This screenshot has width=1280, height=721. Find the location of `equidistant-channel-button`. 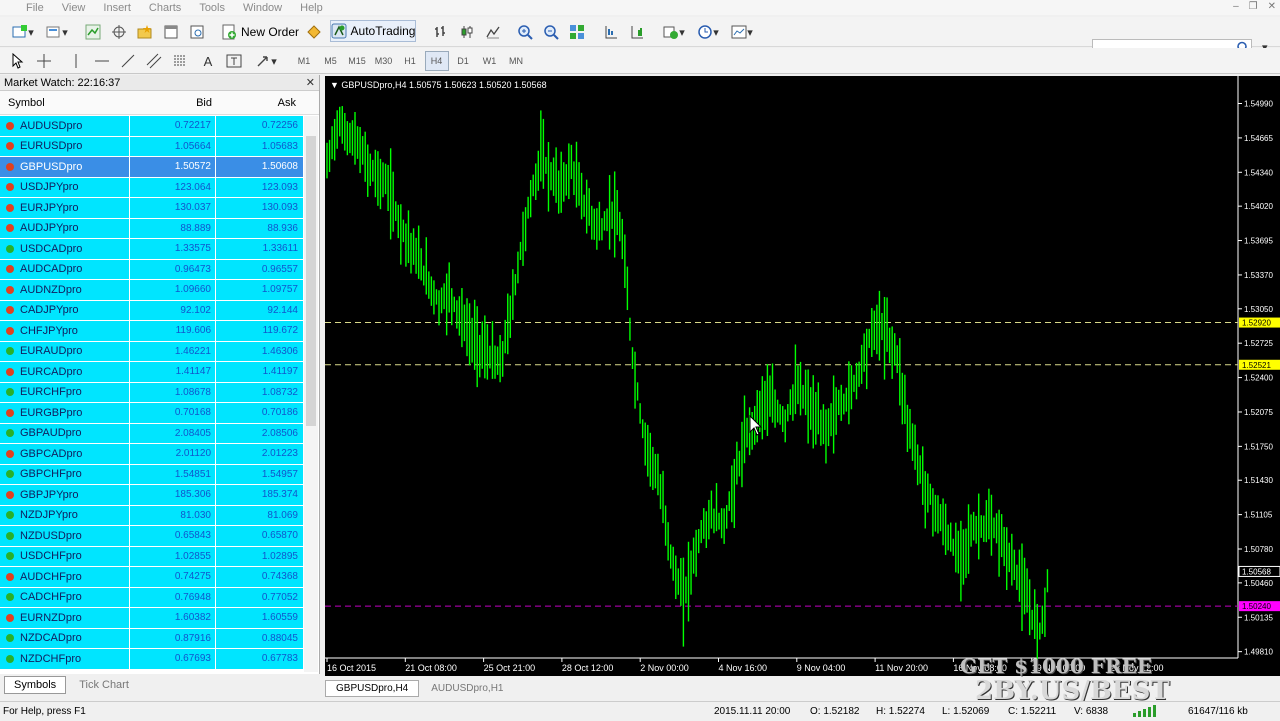

equidistant-channel-button is located at coordinates (154, 61).